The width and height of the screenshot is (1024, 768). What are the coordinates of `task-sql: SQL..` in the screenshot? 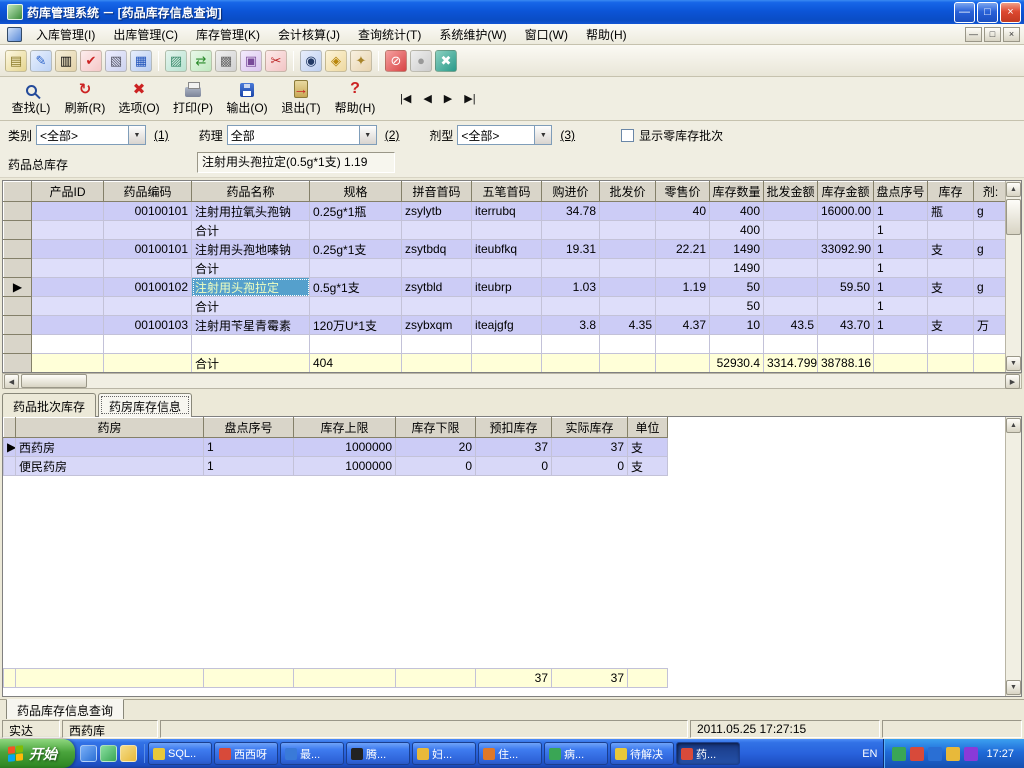 It's located at (180, 753).